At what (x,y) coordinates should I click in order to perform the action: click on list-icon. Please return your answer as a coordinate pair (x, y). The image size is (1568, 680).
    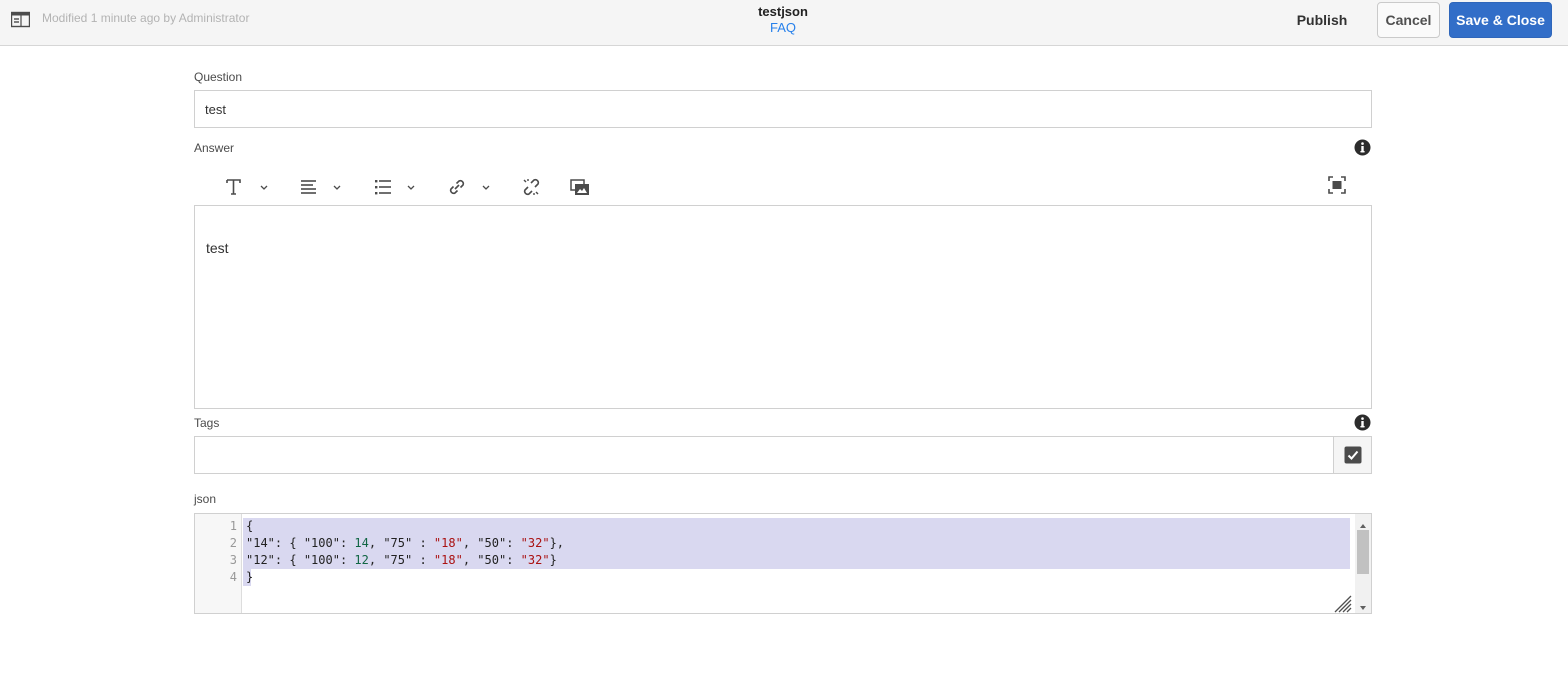
    Looking at the image, I should click on (395, 187).